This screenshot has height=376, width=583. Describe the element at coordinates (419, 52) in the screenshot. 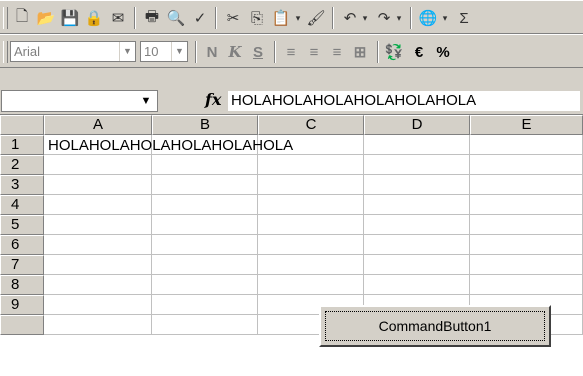

I see `euro-button: €` at that location.